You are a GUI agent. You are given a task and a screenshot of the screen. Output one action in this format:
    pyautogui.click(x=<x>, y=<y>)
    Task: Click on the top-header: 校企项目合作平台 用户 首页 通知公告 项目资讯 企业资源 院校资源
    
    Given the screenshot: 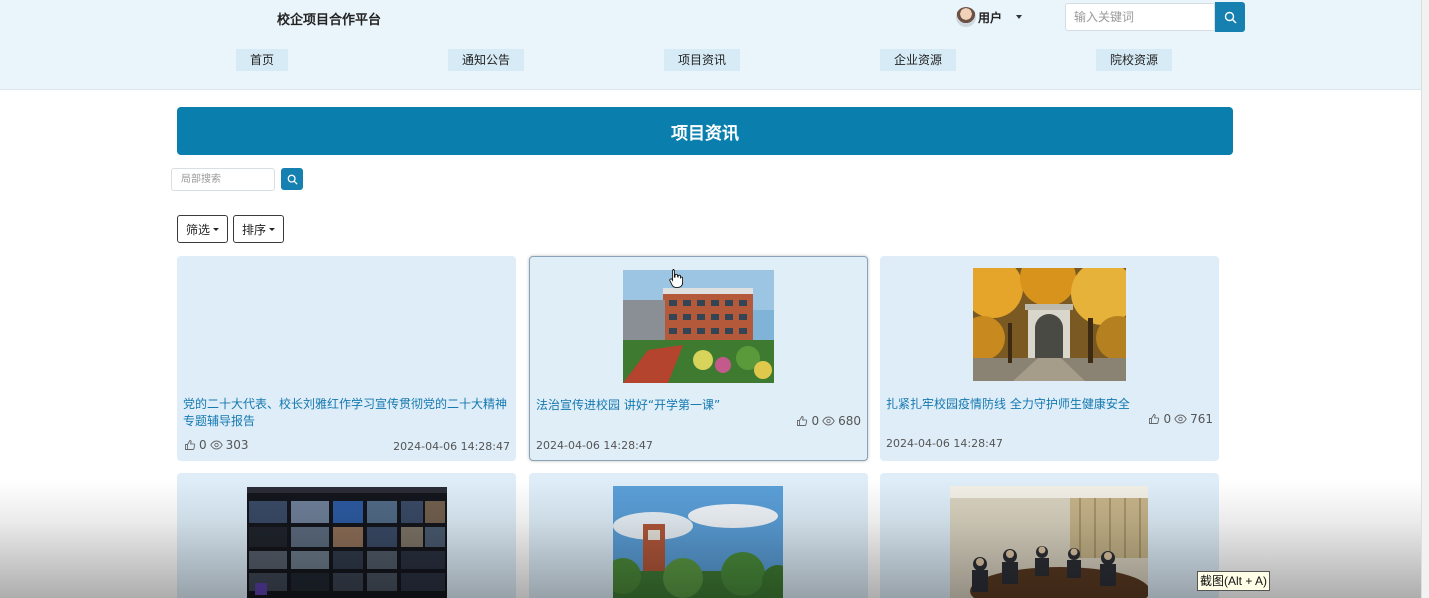 What is the action you would take?
    pyautogui.click(x=710, y=45)
    